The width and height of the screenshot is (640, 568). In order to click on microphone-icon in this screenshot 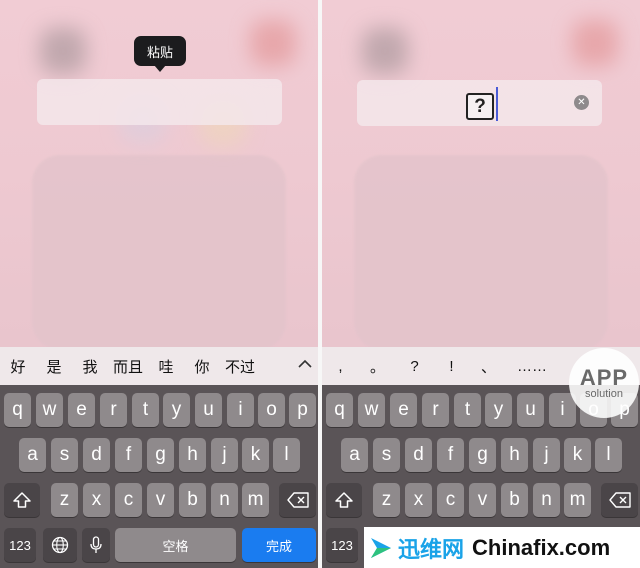, I will do `click(96, 544)`.